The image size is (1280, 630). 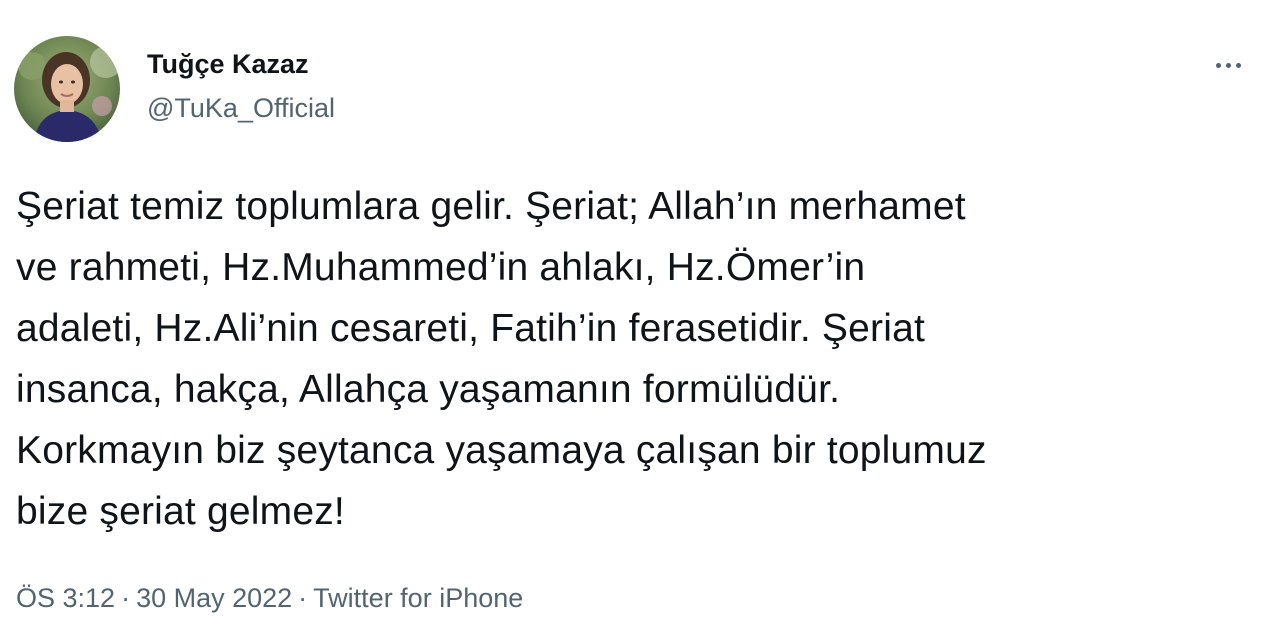 I want to click on tweet-text-line: bize şeriat gelmez!, so click(x=180, y=511).